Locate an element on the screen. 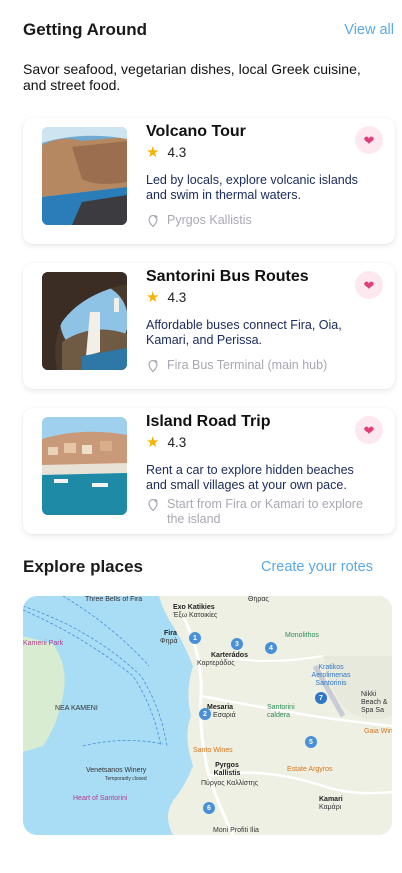 The width and height of the screenshot is (402, 873). map-label: Pyrgos Kallistis is located at coordinates (227, 769).